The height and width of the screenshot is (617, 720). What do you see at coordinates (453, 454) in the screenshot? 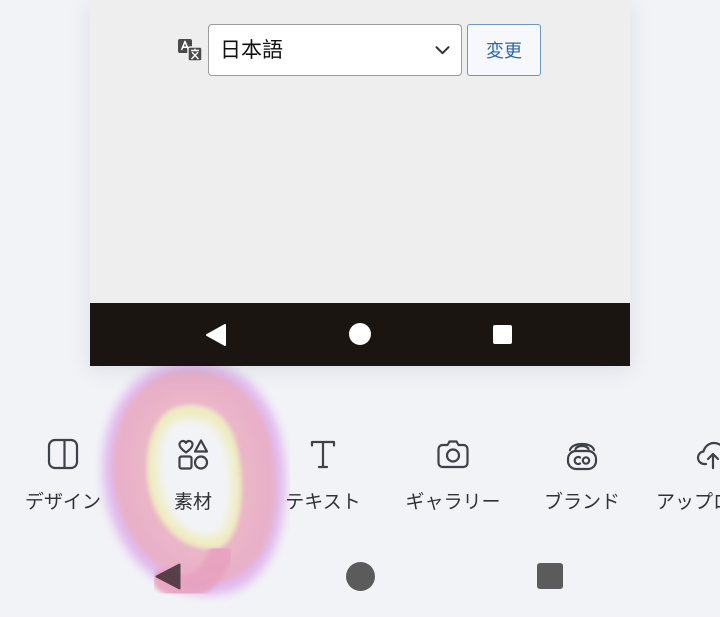
I see `camera-icon` at bounding box center [453, 454].